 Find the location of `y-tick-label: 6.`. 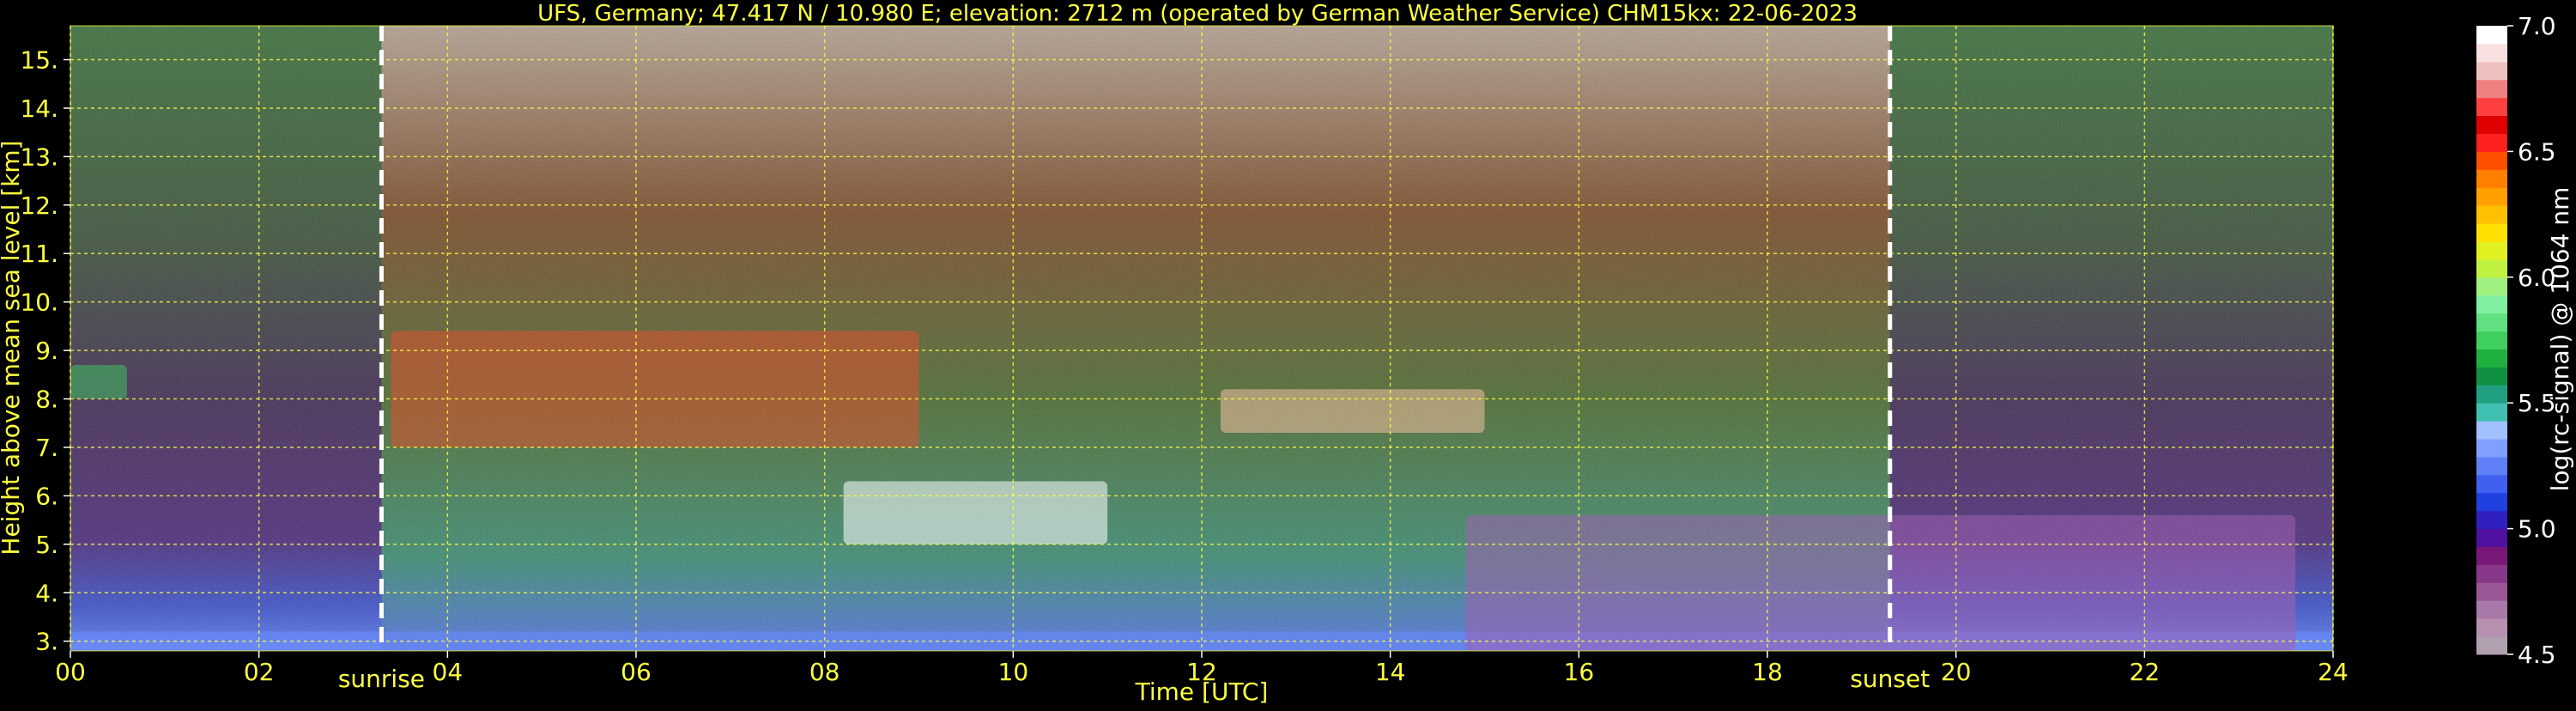

y-tick-label: 6. is located at coordinates (46, 496).